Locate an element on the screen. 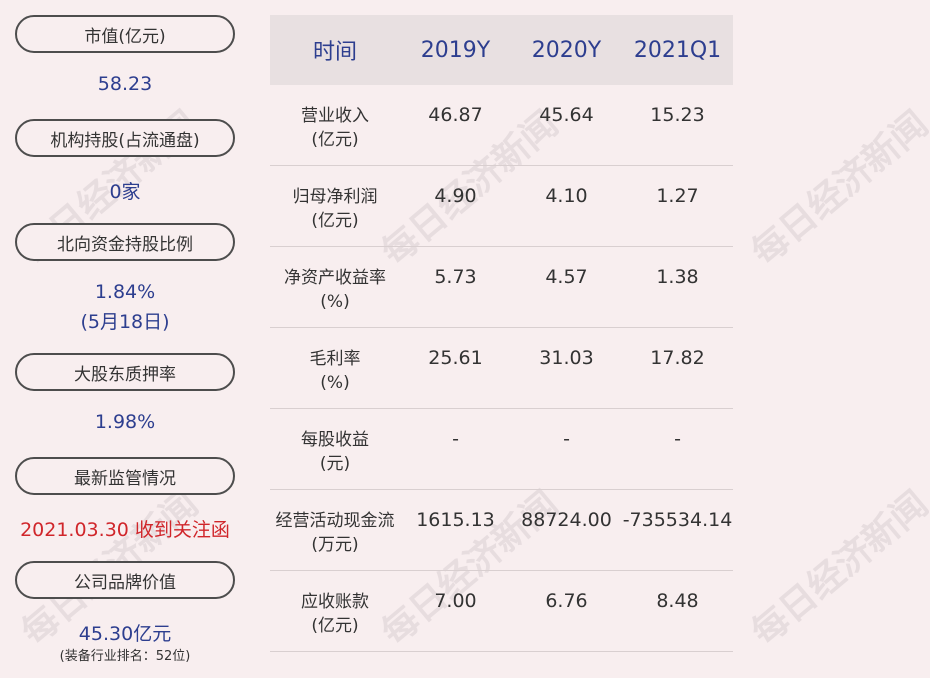  brand-rank-note: (装备行业排名：52位) is located at coordinates (125, 656).